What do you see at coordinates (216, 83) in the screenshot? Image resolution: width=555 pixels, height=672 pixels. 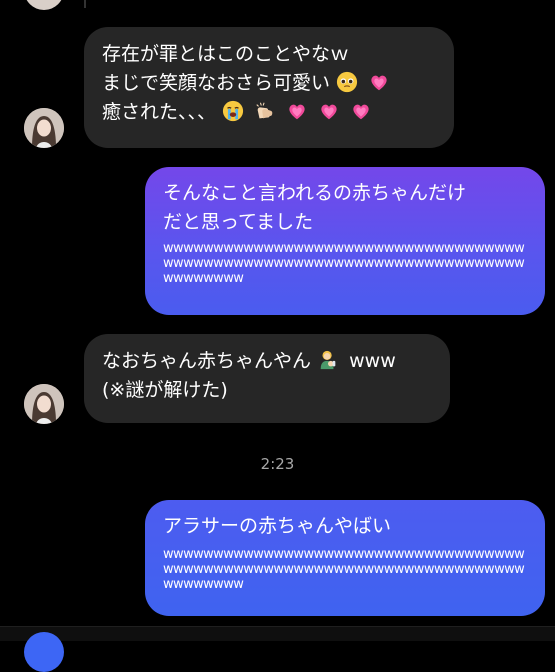 I see `message-line-text: まじで笑顔なおさら可愛い` at bounding box center [216, 83].